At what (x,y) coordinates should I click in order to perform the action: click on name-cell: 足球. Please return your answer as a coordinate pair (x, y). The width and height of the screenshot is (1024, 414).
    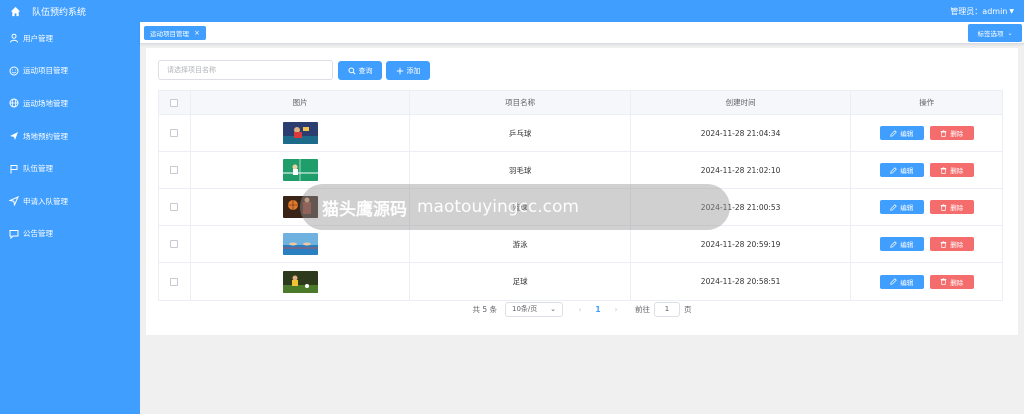
    Looking at the image, I should click on (520, 281).